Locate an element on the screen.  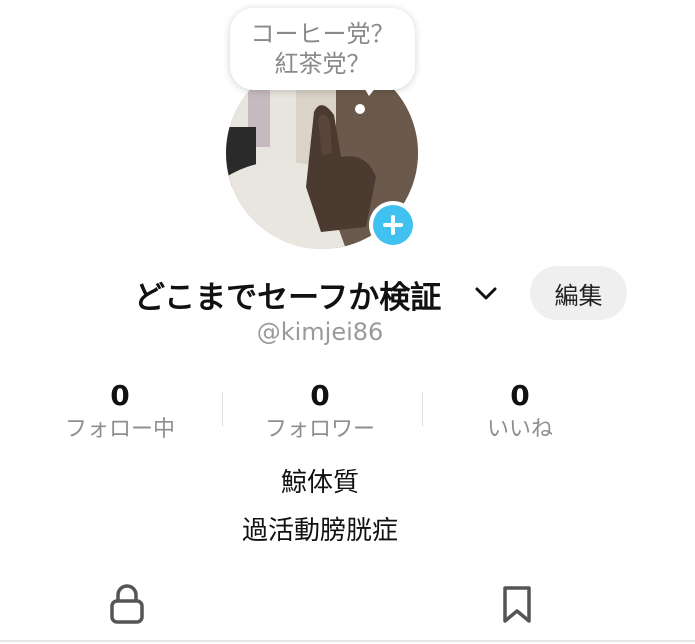
tab-divider is located at coordinates (347, 641).